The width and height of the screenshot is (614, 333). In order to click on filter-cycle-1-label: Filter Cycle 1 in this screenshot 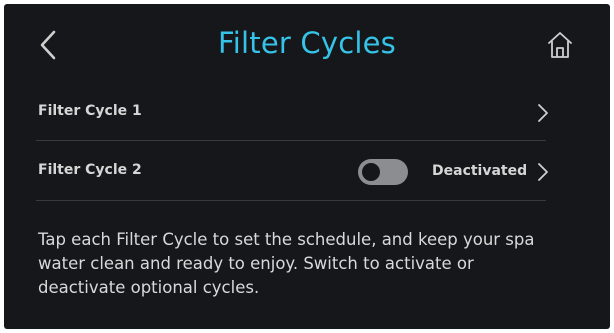, I will do `click(90, 111)`.